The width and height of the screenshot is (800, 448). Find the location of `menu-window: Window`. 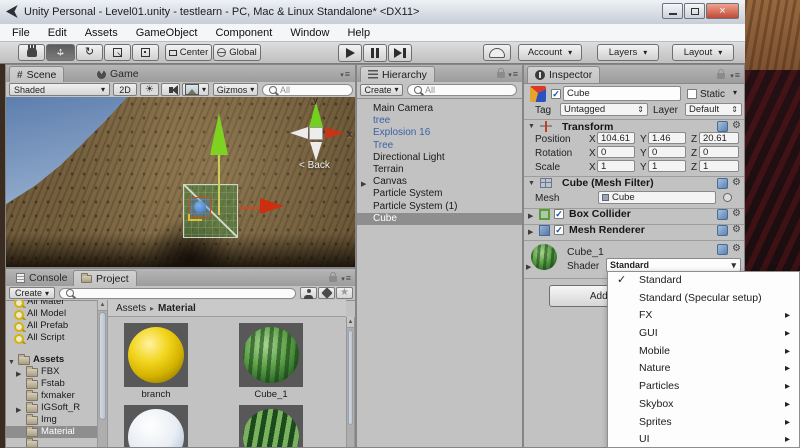

menu-window: Window is located at coordinates (309, 33).